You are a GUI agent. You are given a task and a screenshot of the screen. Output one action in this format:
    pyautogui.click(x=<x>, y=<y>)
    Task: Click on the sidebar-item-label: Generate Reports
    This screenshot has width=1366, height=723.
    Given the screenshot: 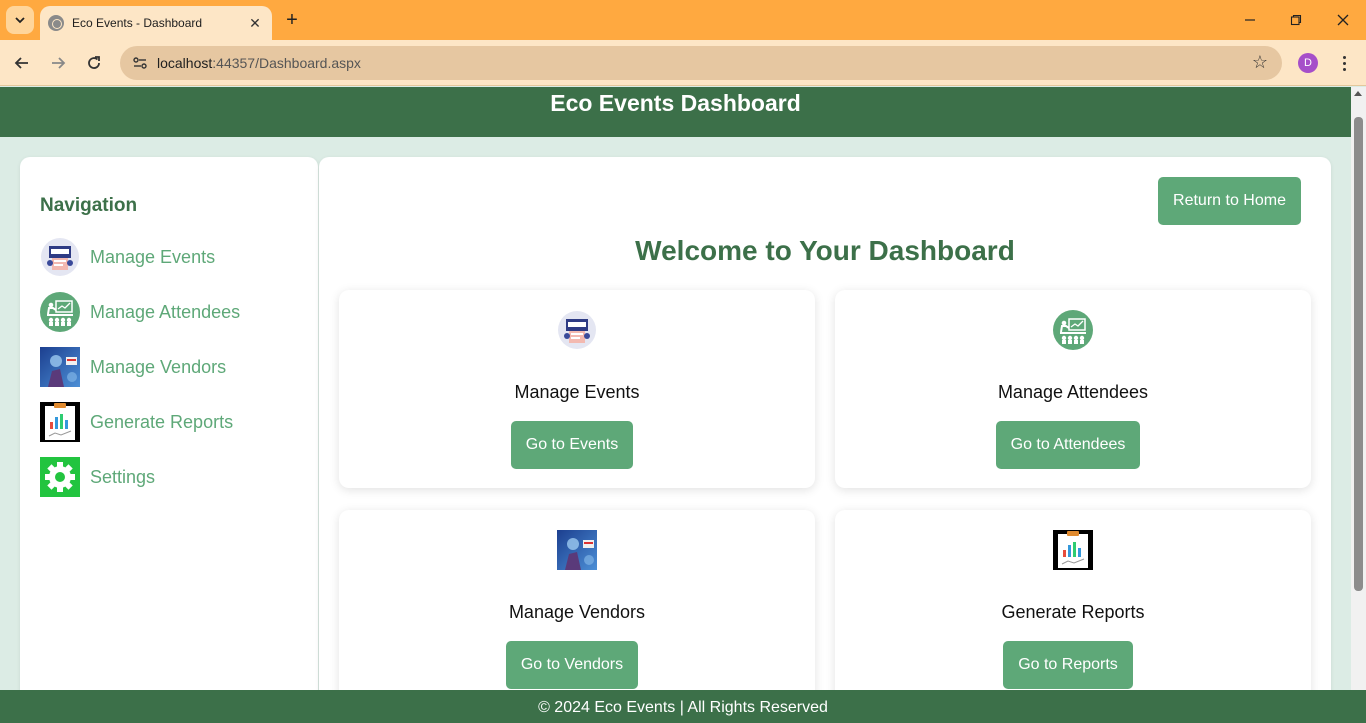 What is the action you would take?
    pyautogui.click(x=162, y=421)
    